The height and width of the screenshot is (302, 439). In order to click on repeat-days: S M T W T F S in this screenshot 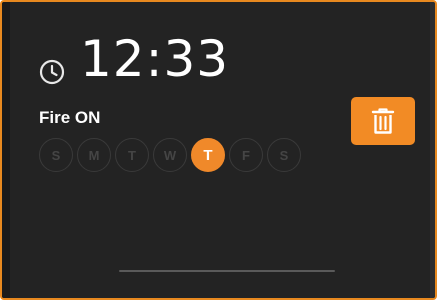, I will do `click(170, 155)`.